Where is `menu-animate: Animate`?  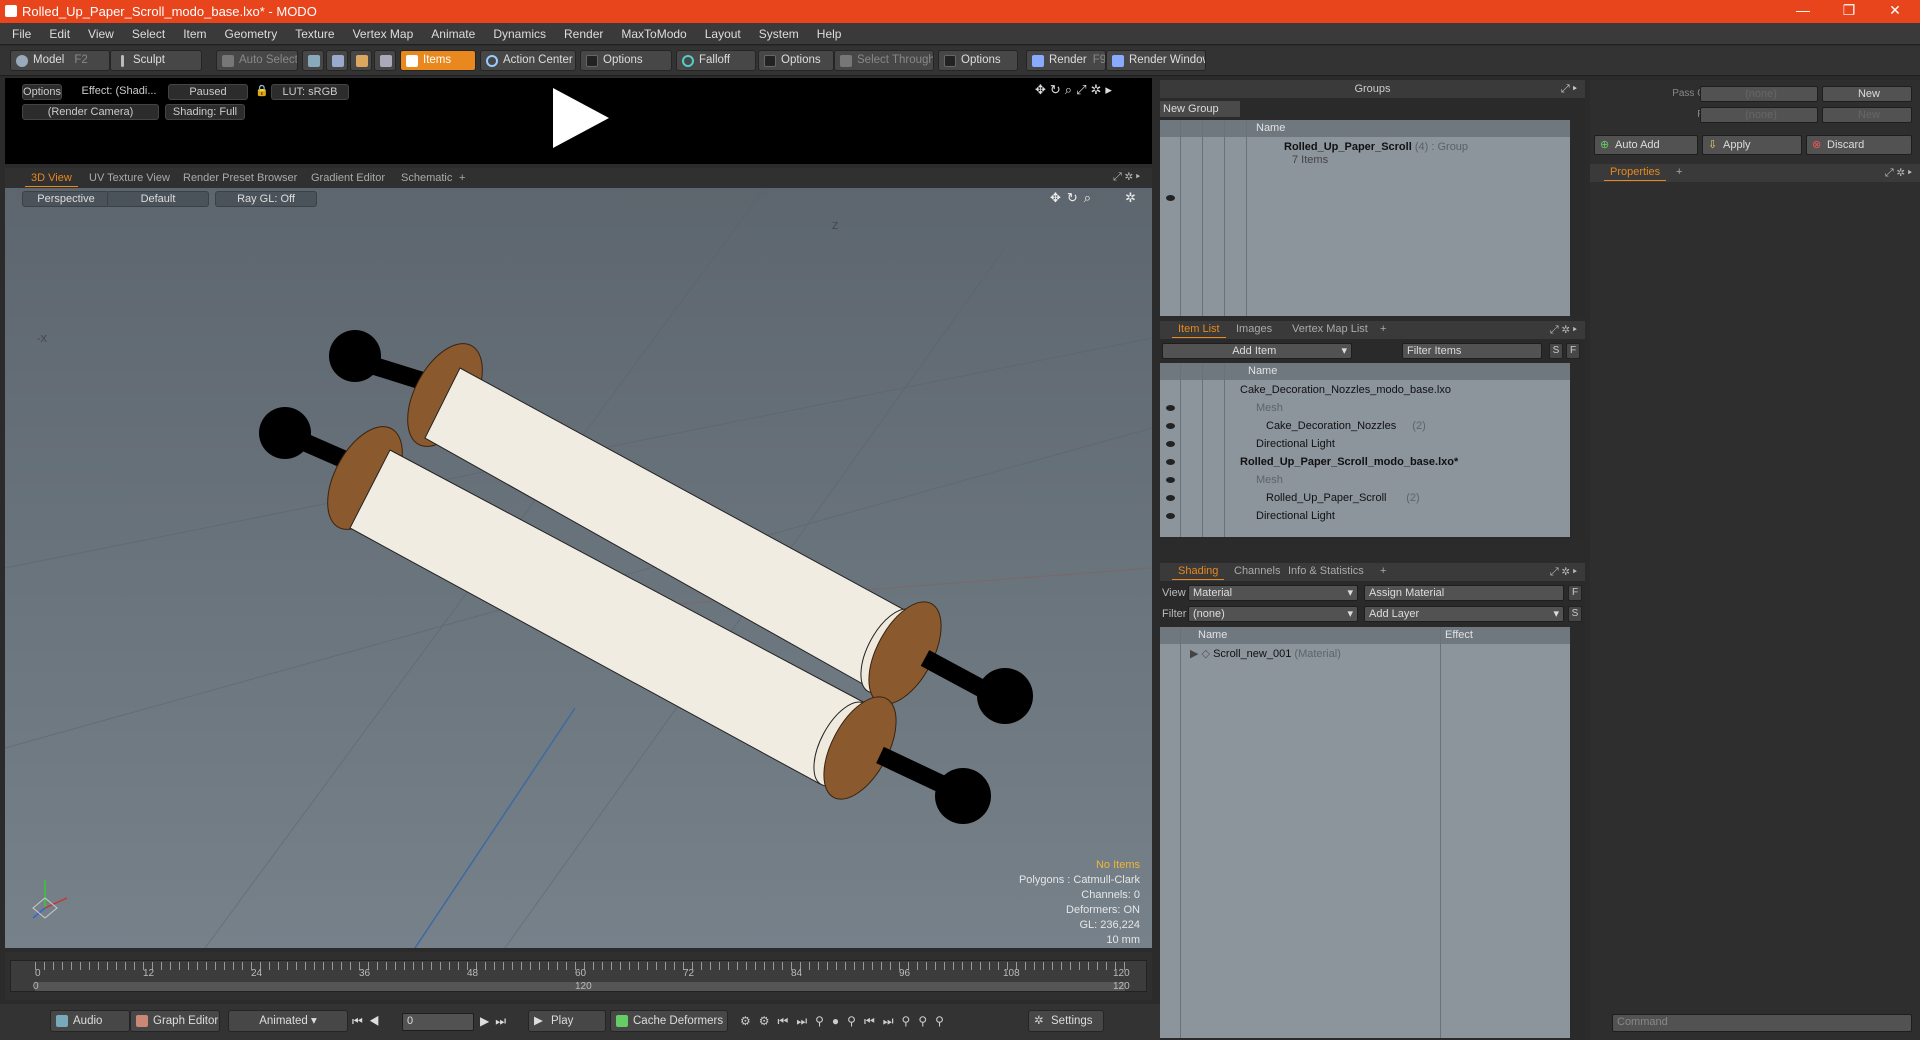
menu-animate: Animate is located at coordinates (453, 34).